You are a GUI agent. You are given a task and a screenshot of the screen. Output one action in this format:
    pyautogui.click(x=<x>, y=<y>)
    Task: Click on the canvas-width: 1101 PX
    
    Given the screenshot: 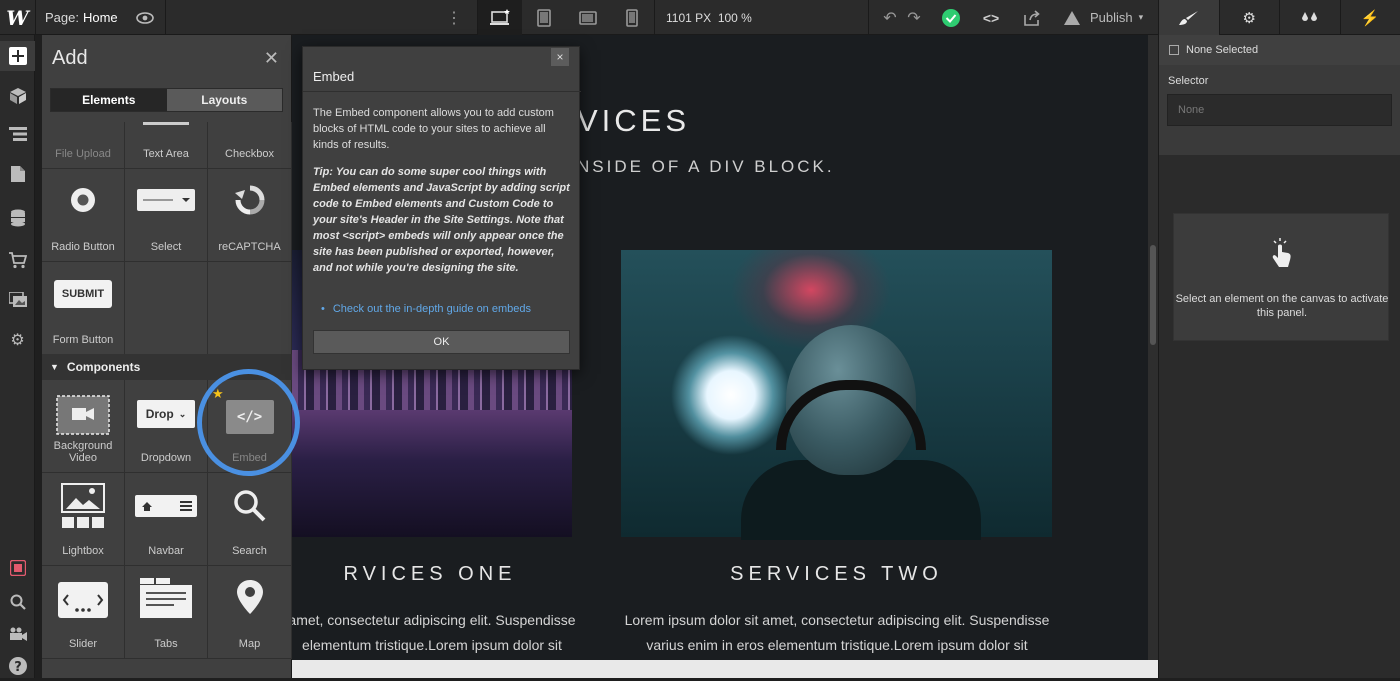 What is the action you would take?
    pyautogui.click(x=688, y=18)
    